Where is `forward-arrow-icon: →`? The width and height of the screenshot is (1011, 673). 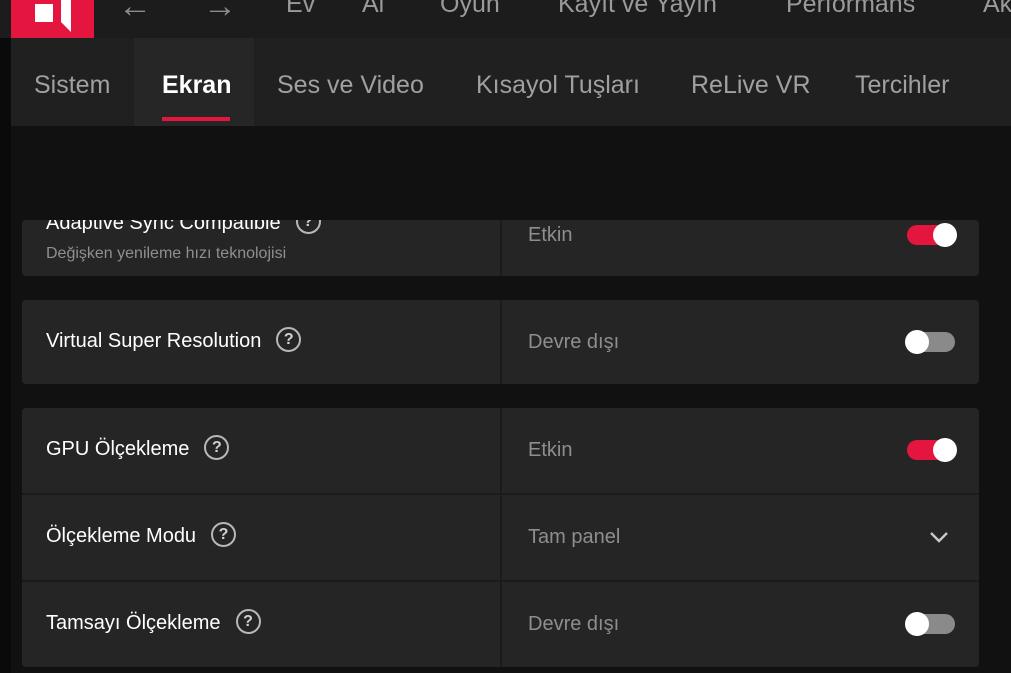
forward-arrow-icon: → is located at coordinates (220, 13).